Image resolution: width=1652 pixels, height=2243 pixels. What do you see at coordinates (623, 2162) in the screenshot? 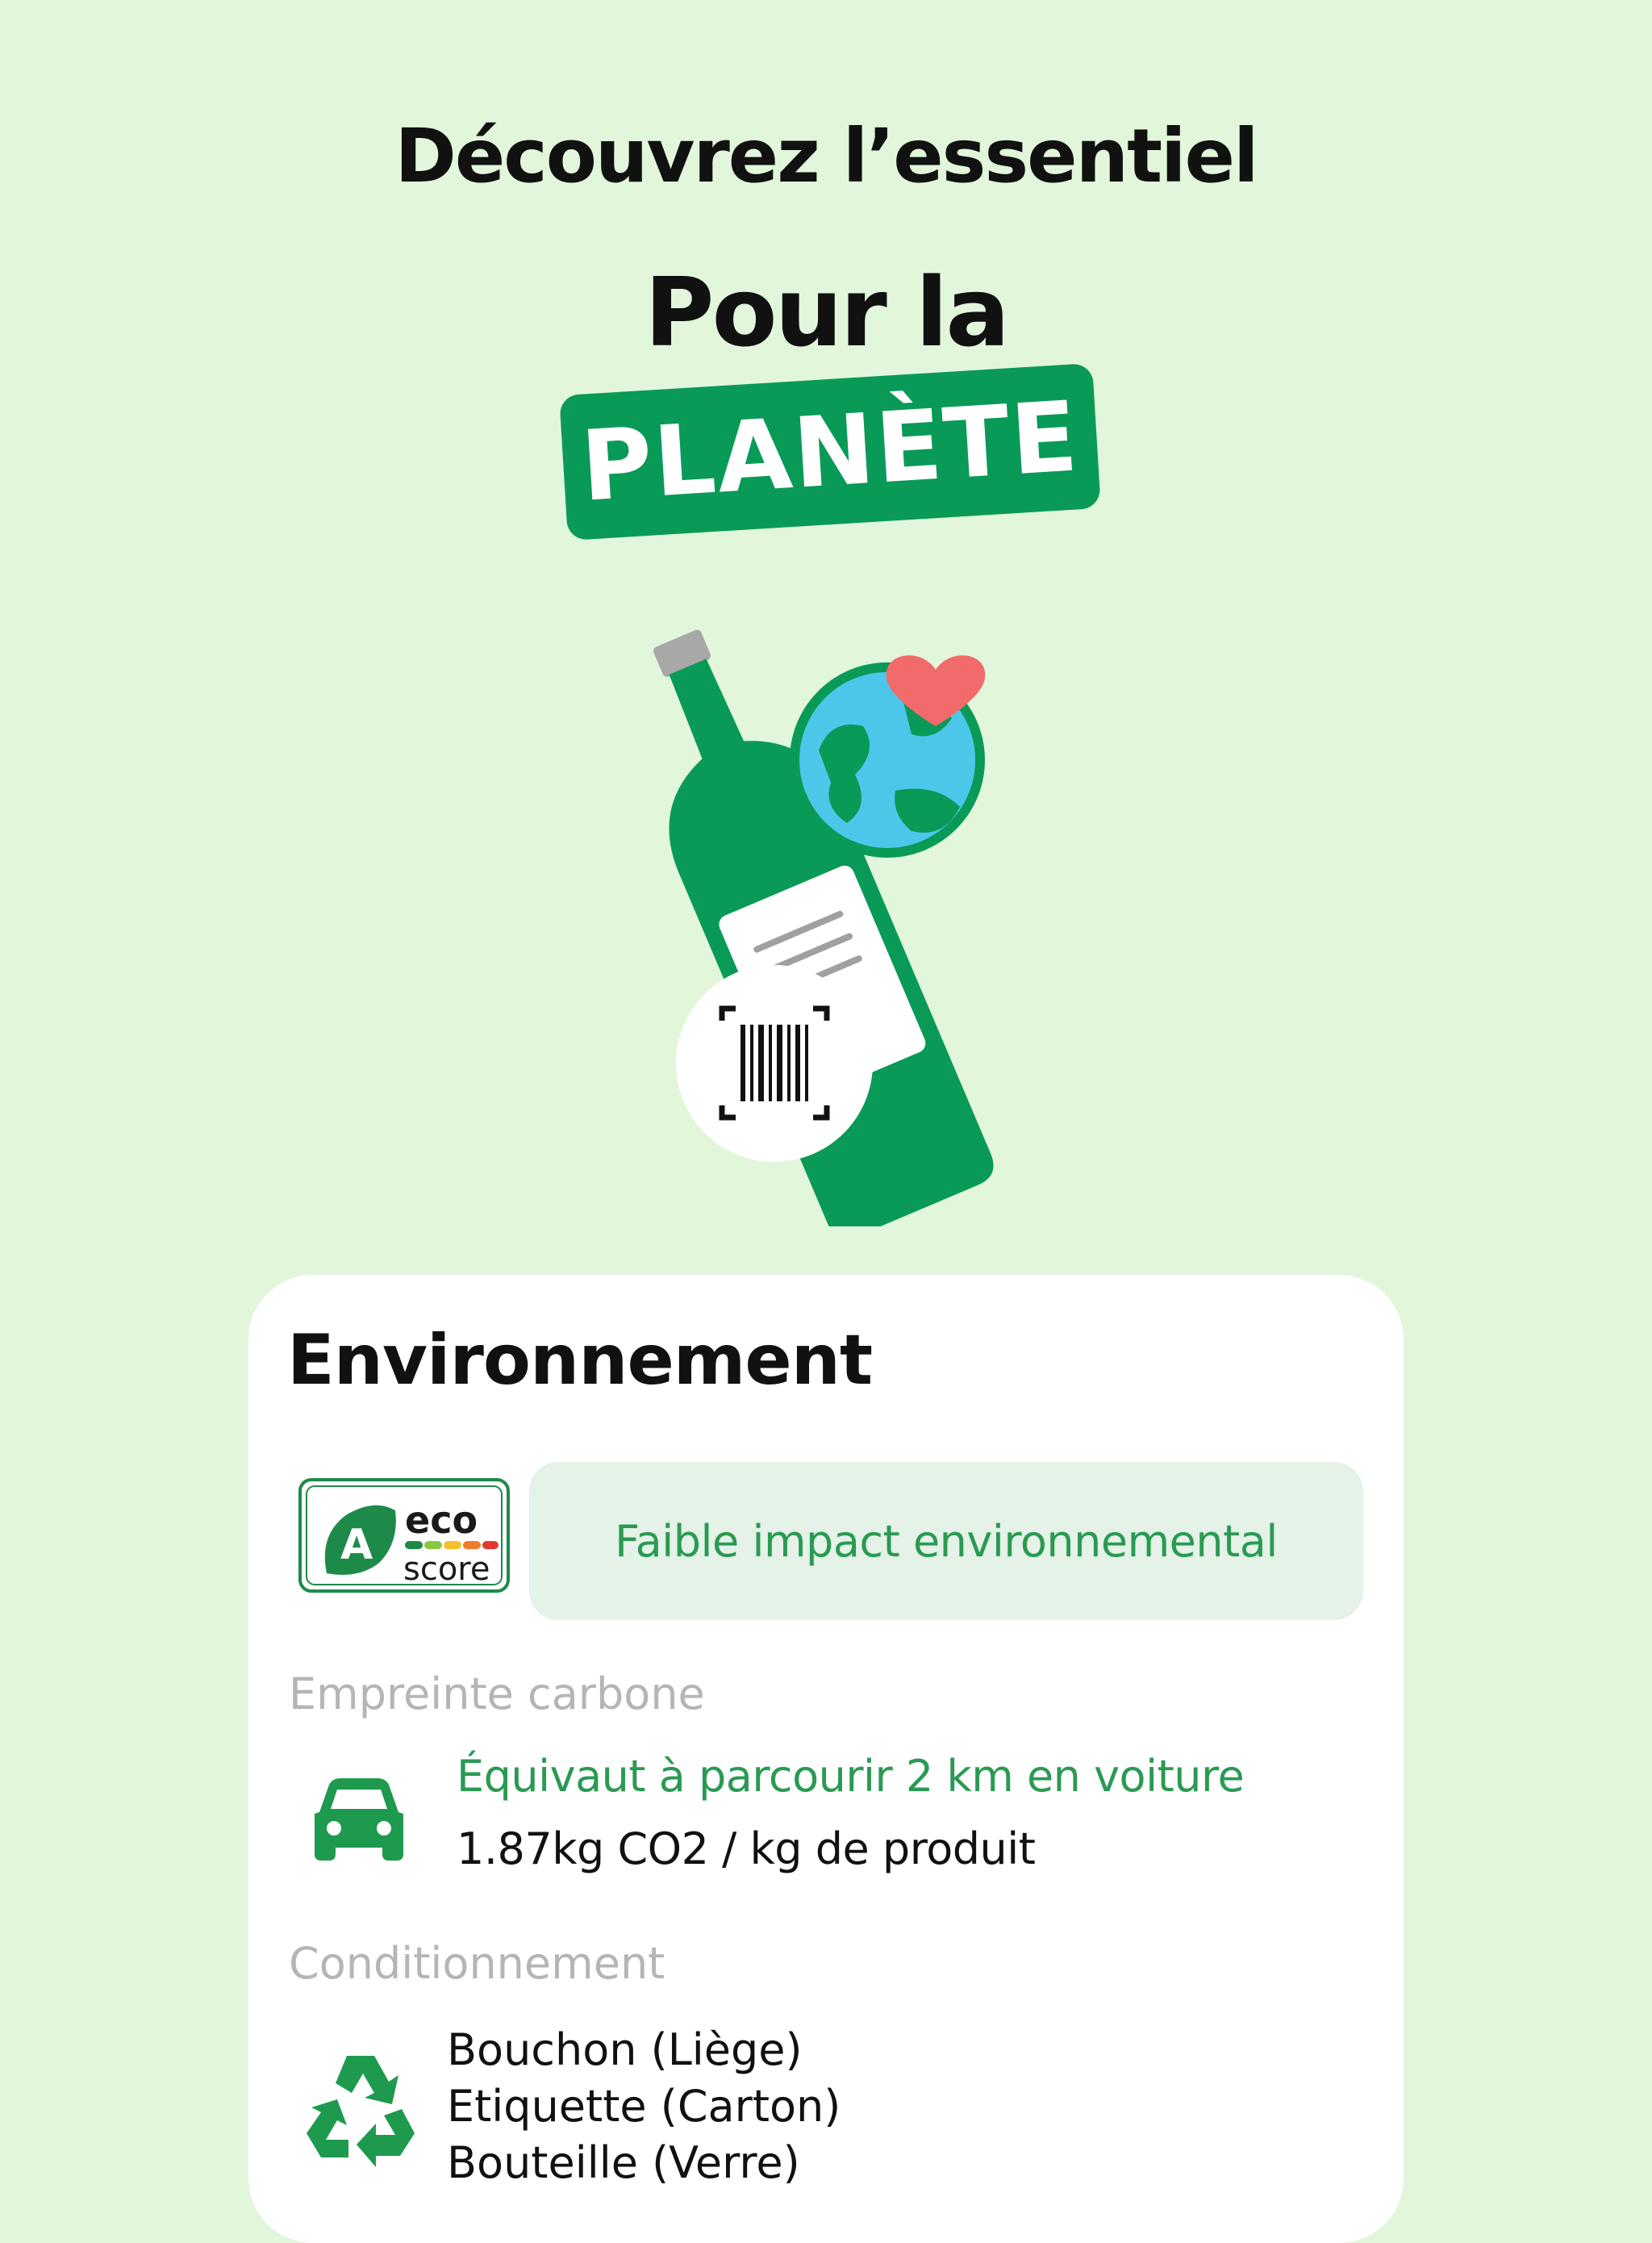
I see `packaging-item-bottle: Bouteille (Verre)` at bounding box center [623, 2162].